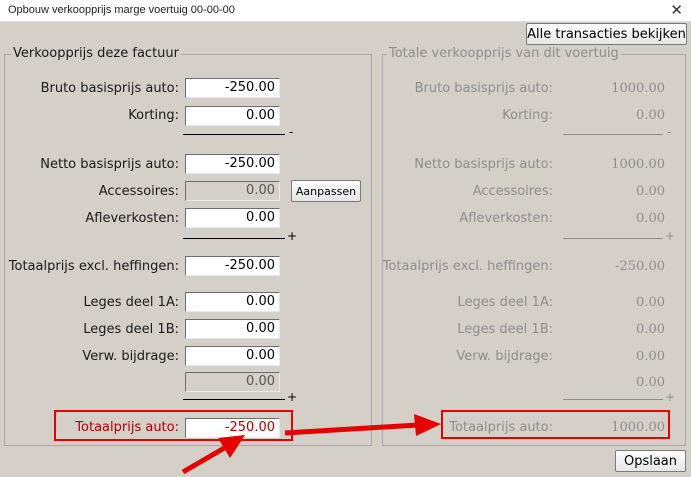 The width and height of the screenshot is (691, 477). What do you see at coordinates (504, 53) in the screenshot?
I see `vehicle-total-legend: Totale verkoopprijs van dit voertuig` at bounding box center [504, 53].